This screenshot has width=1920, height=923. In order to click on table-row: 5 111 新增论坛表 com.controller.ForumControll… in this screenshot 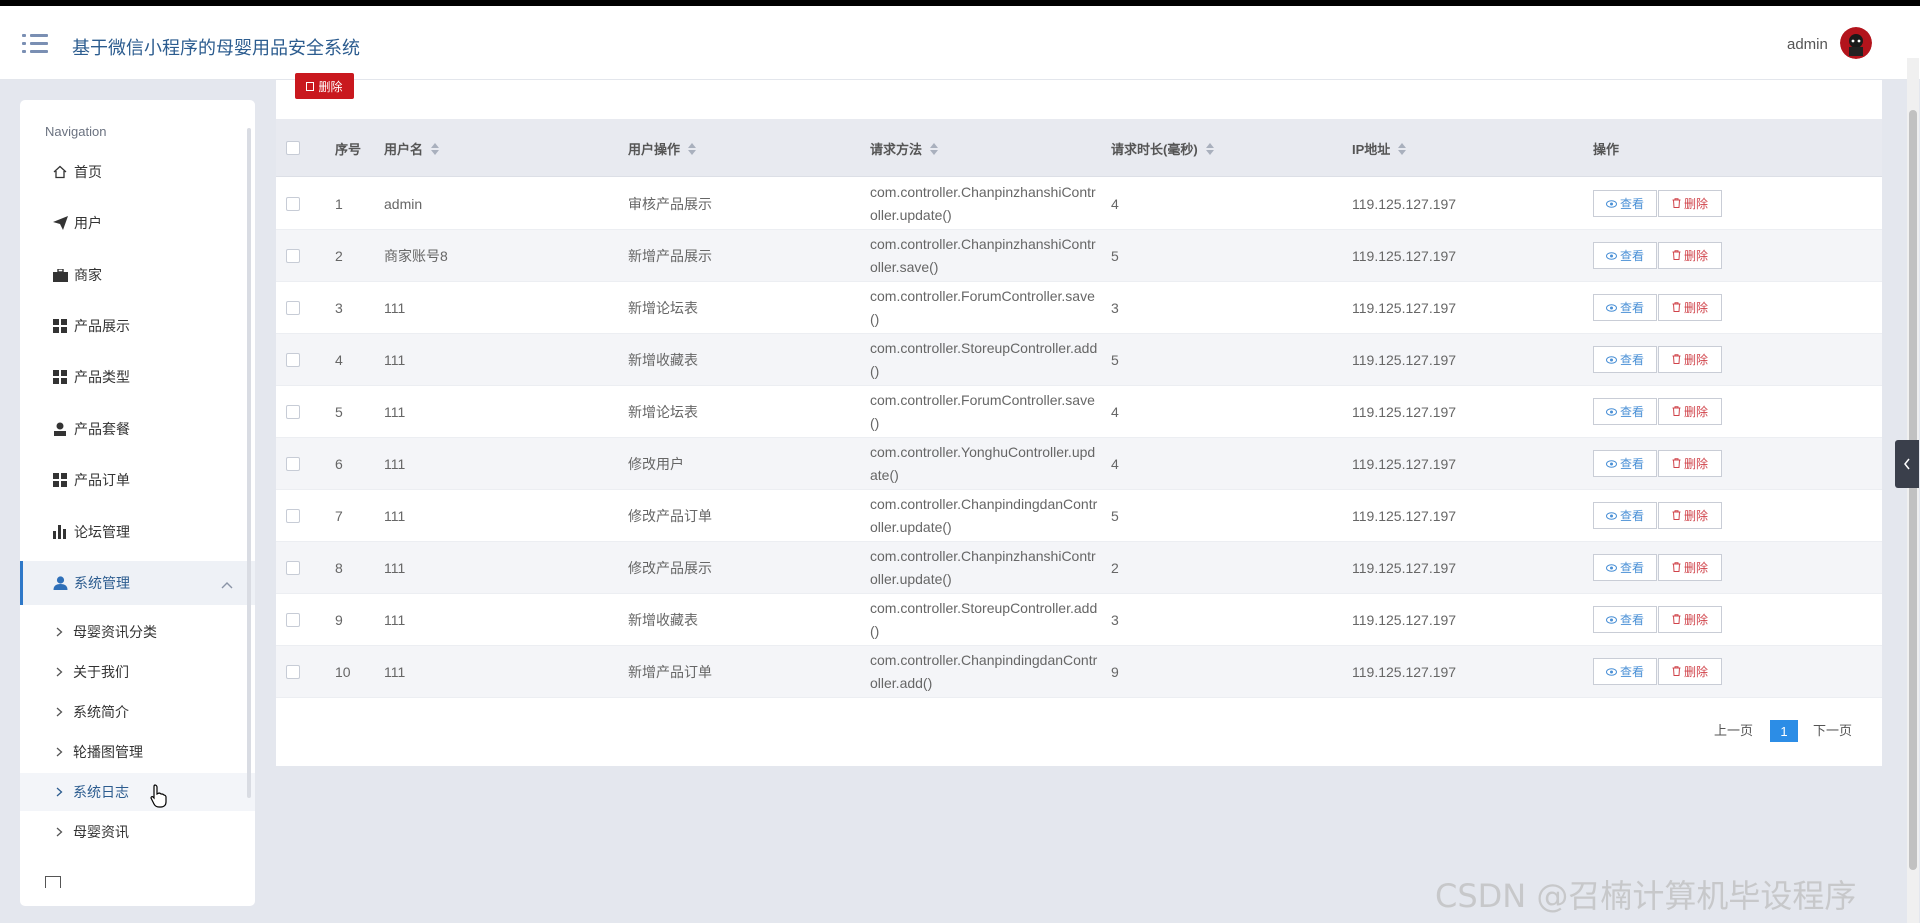, I will do `click(1079, 412)`.